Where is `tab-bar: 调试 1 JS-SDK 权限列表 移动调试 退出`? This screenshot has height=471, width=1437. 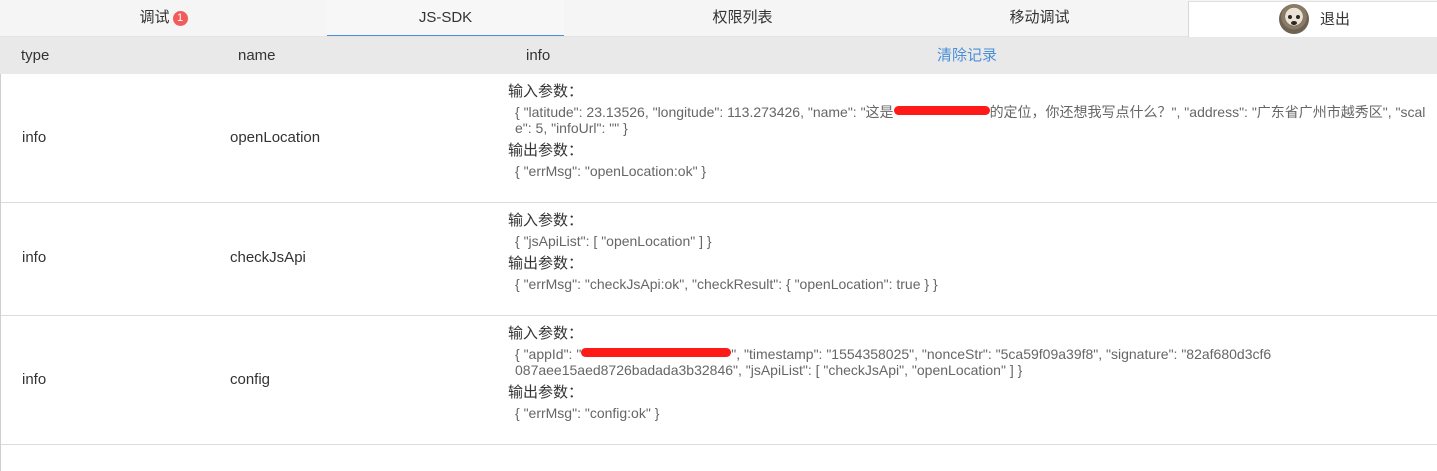
tab-bar: 调试 1 JS-SDK 权限列表 移动调试 退出 is located at coordinates (718, 18).